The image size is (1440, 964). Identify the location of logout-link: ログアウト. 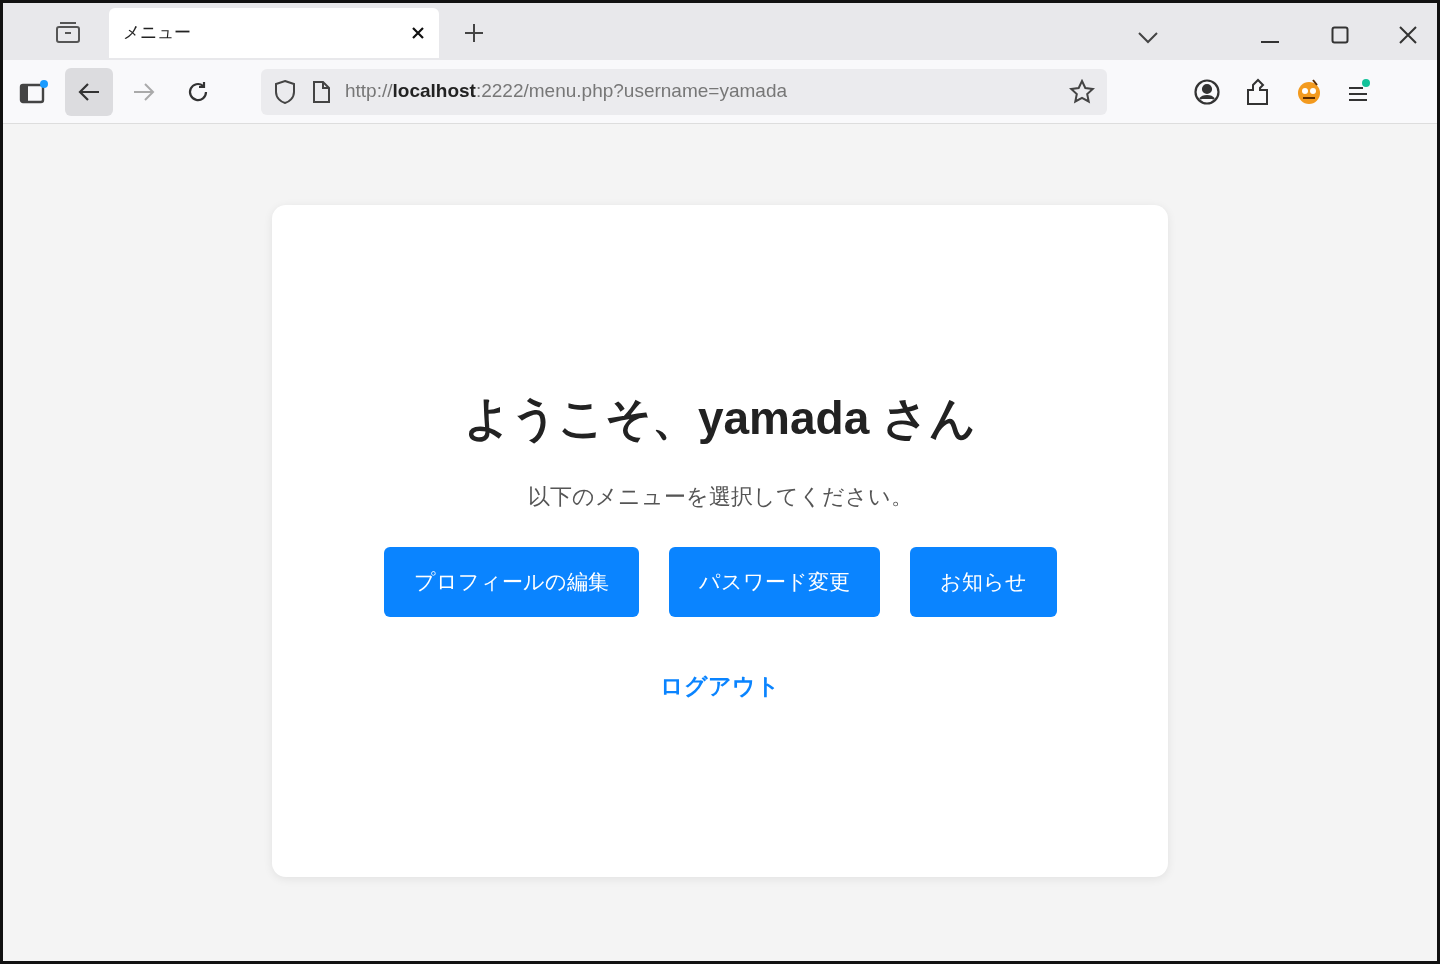
(720, 686).